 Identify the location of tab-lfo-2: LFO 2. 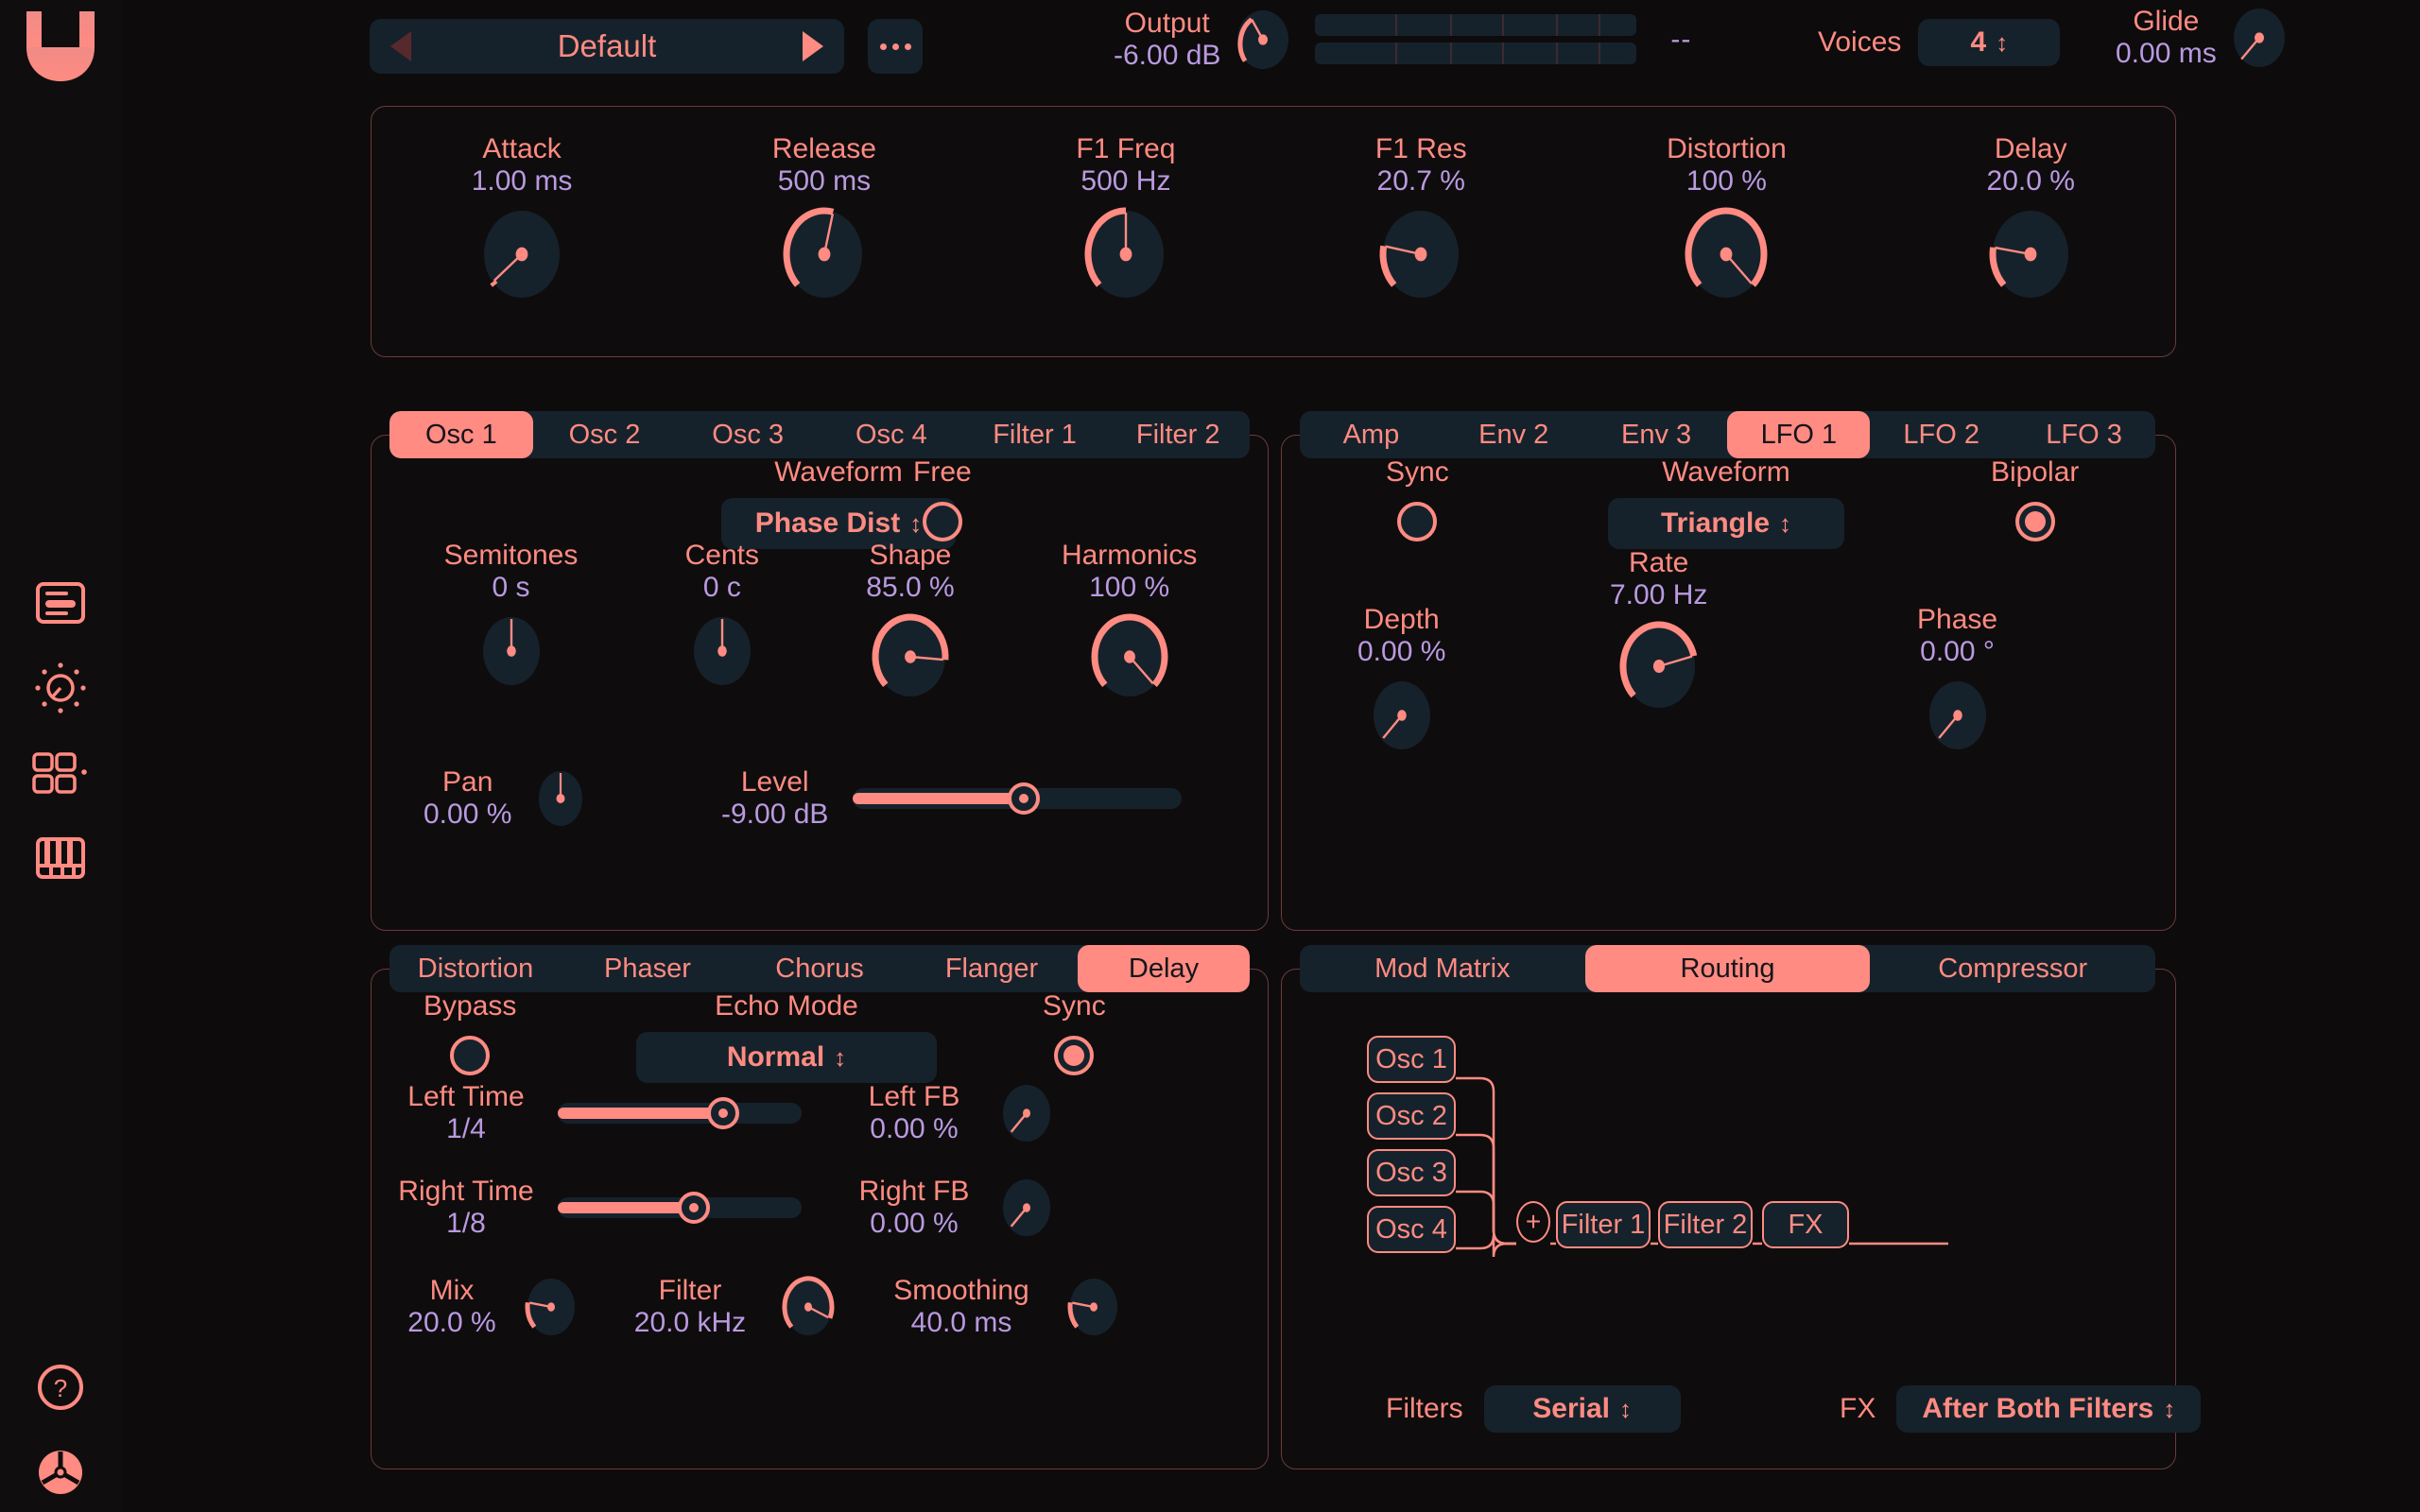
(1942, 434).